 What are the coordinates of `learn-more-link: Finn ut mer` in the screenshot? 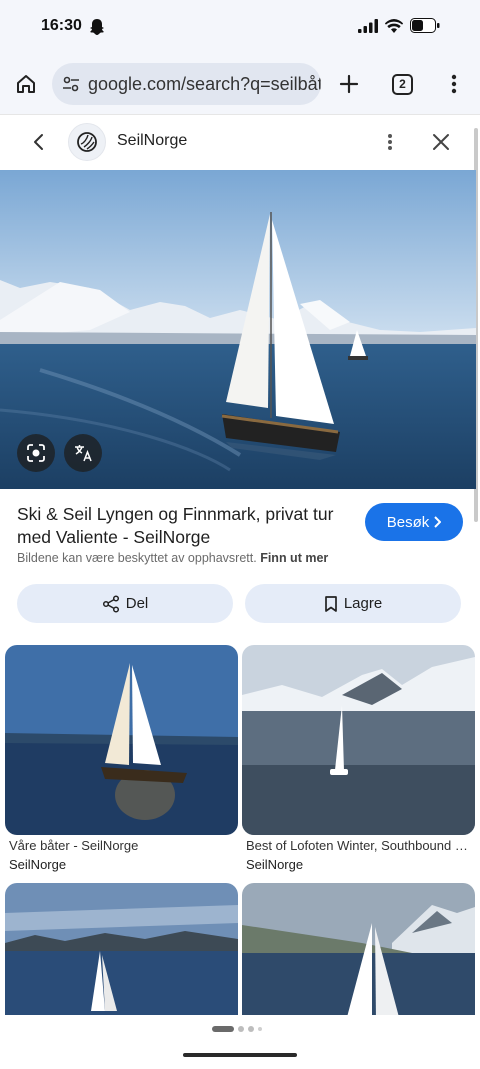 It's located at (294, 558).